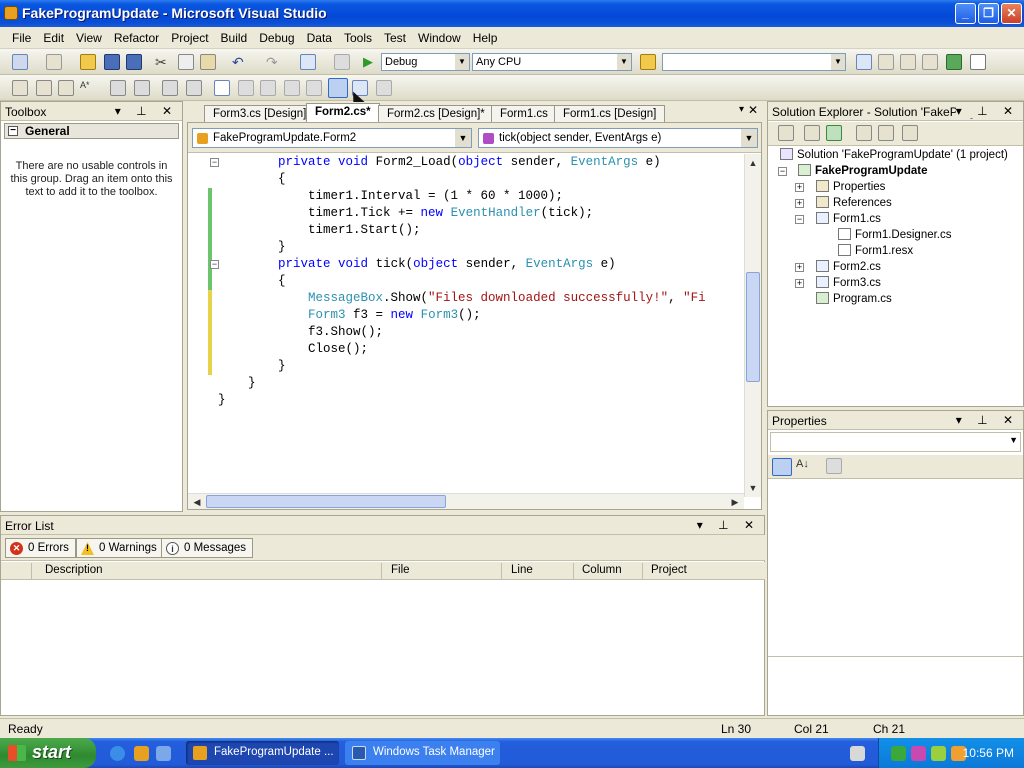 This screenshot has width=1024, height=768. What do you see at coordinates (40, 548) in the screenshot?
I see `errors-filter-button: ✕ 0 Errors` at bounding box center [40, 548].